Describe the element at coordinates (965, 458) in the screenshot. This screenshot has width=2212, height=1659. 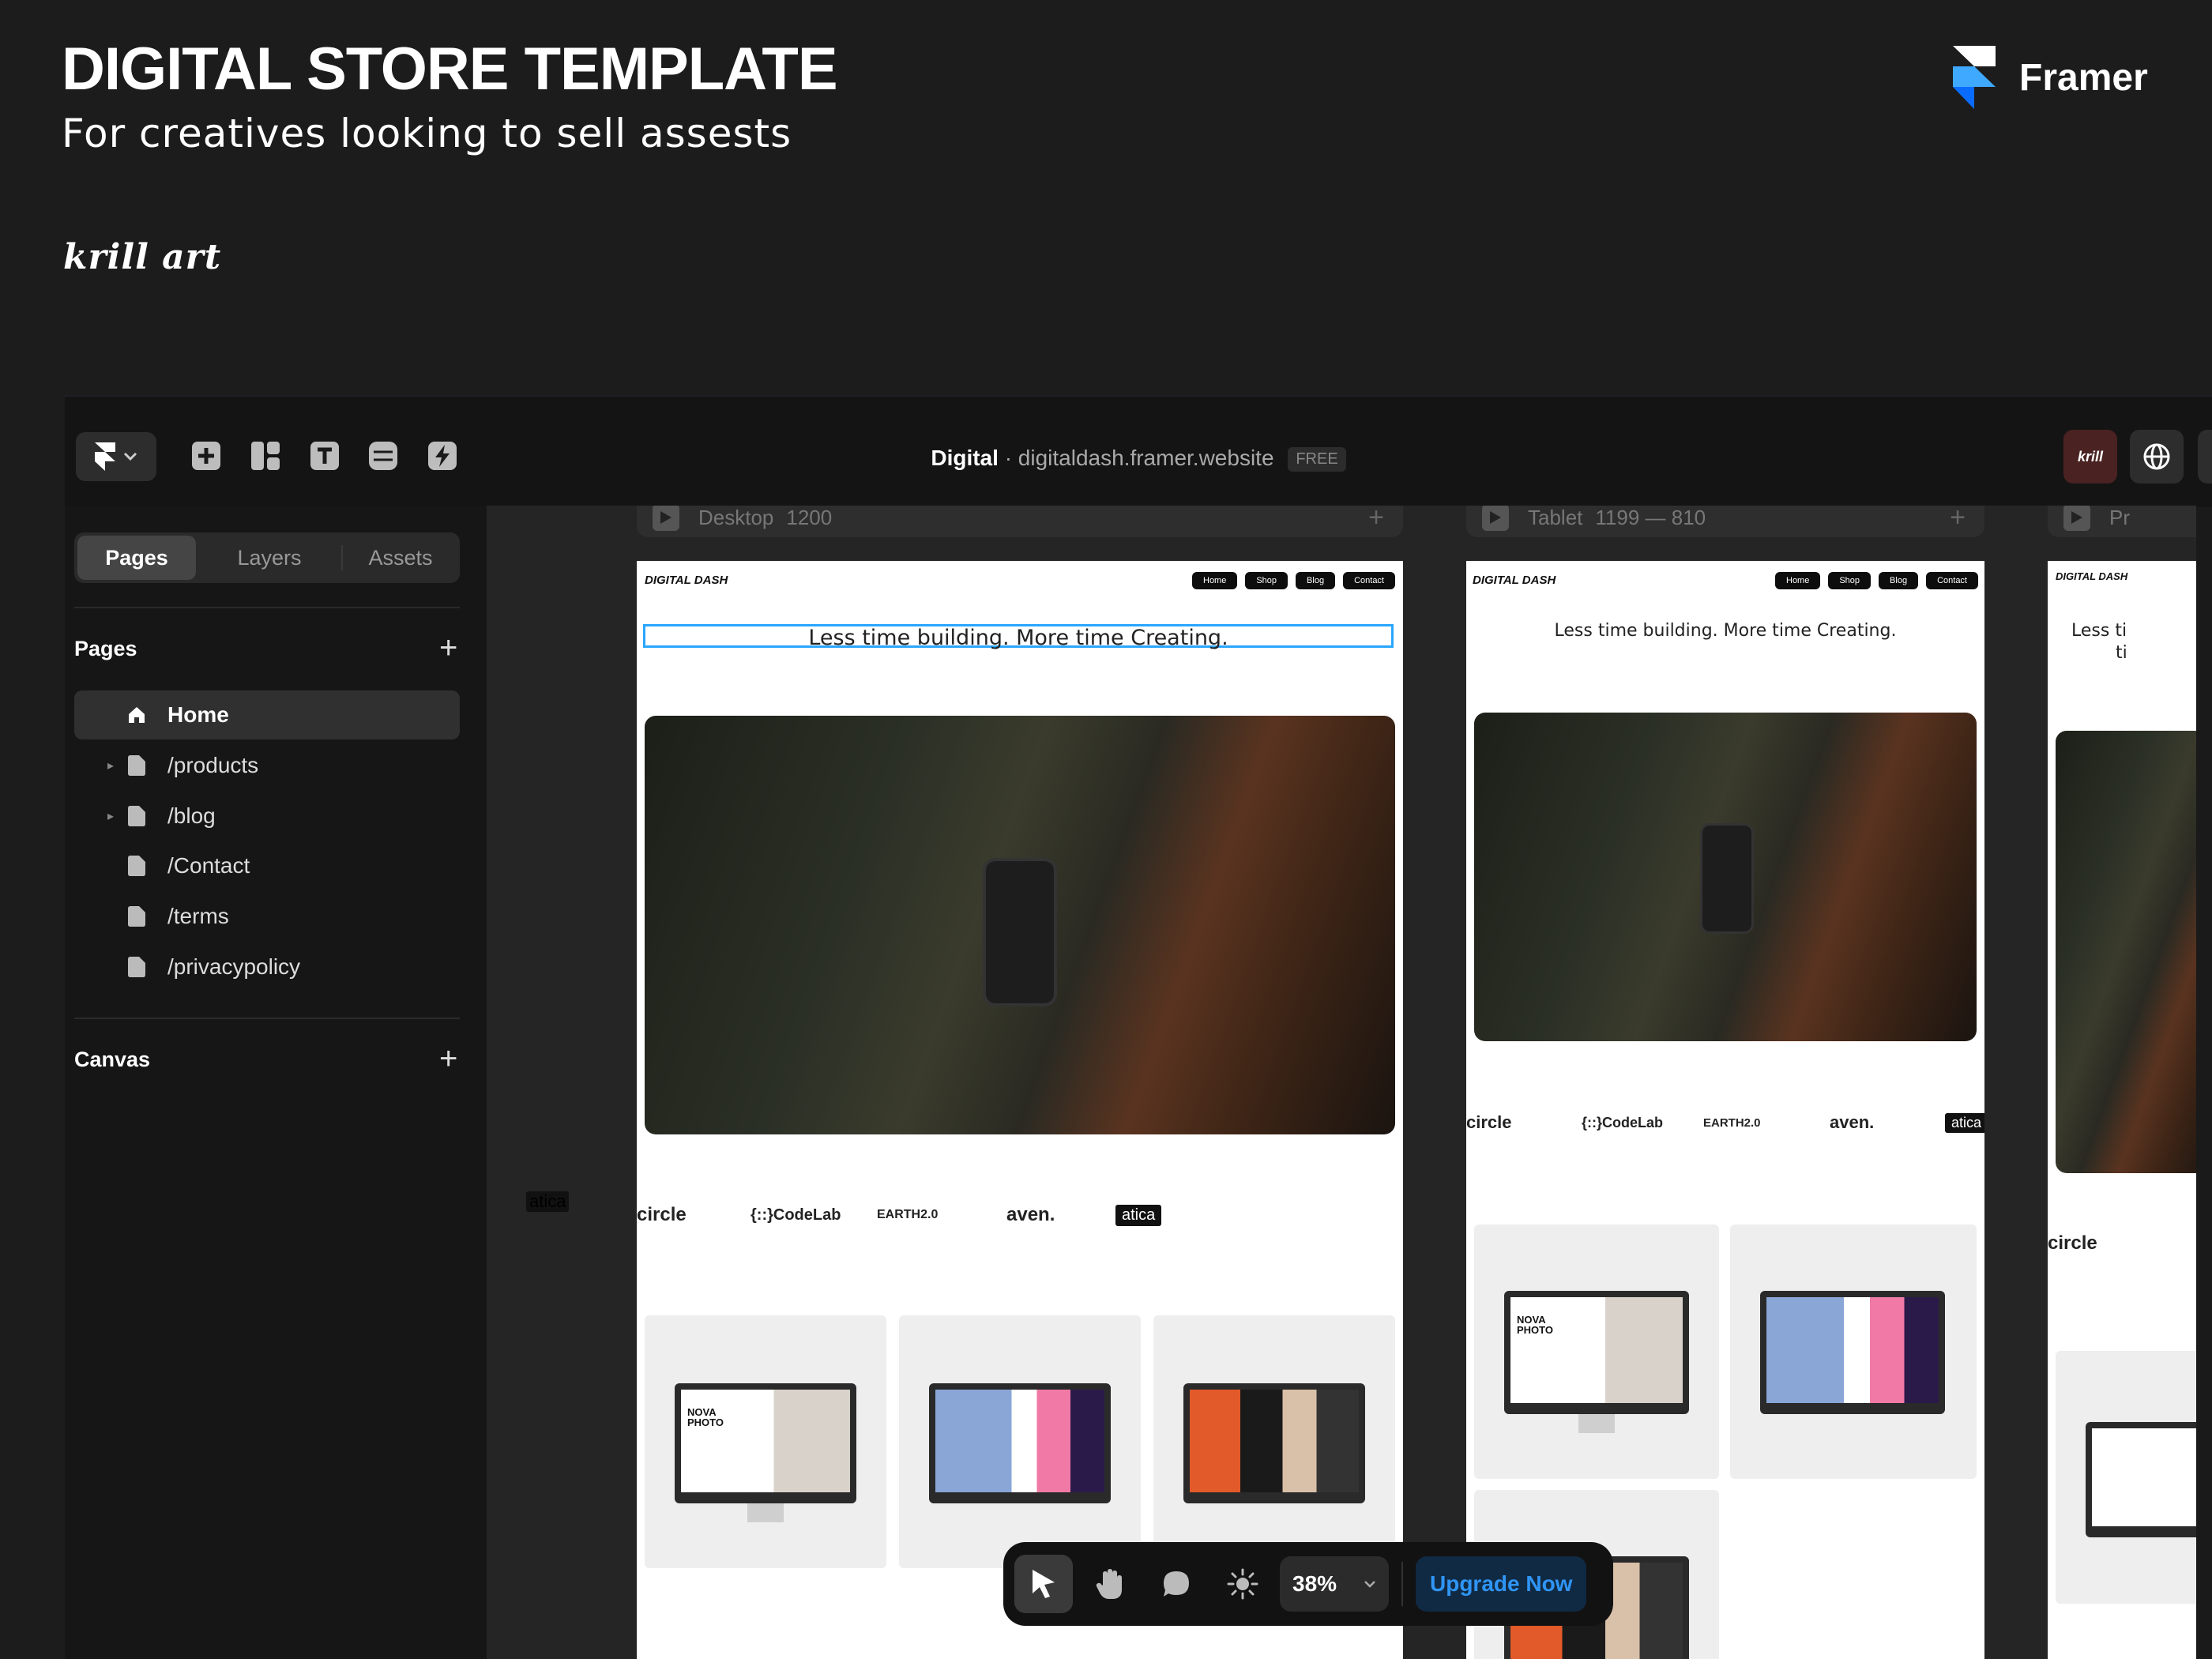
I see `project-name: Digital` at that location.